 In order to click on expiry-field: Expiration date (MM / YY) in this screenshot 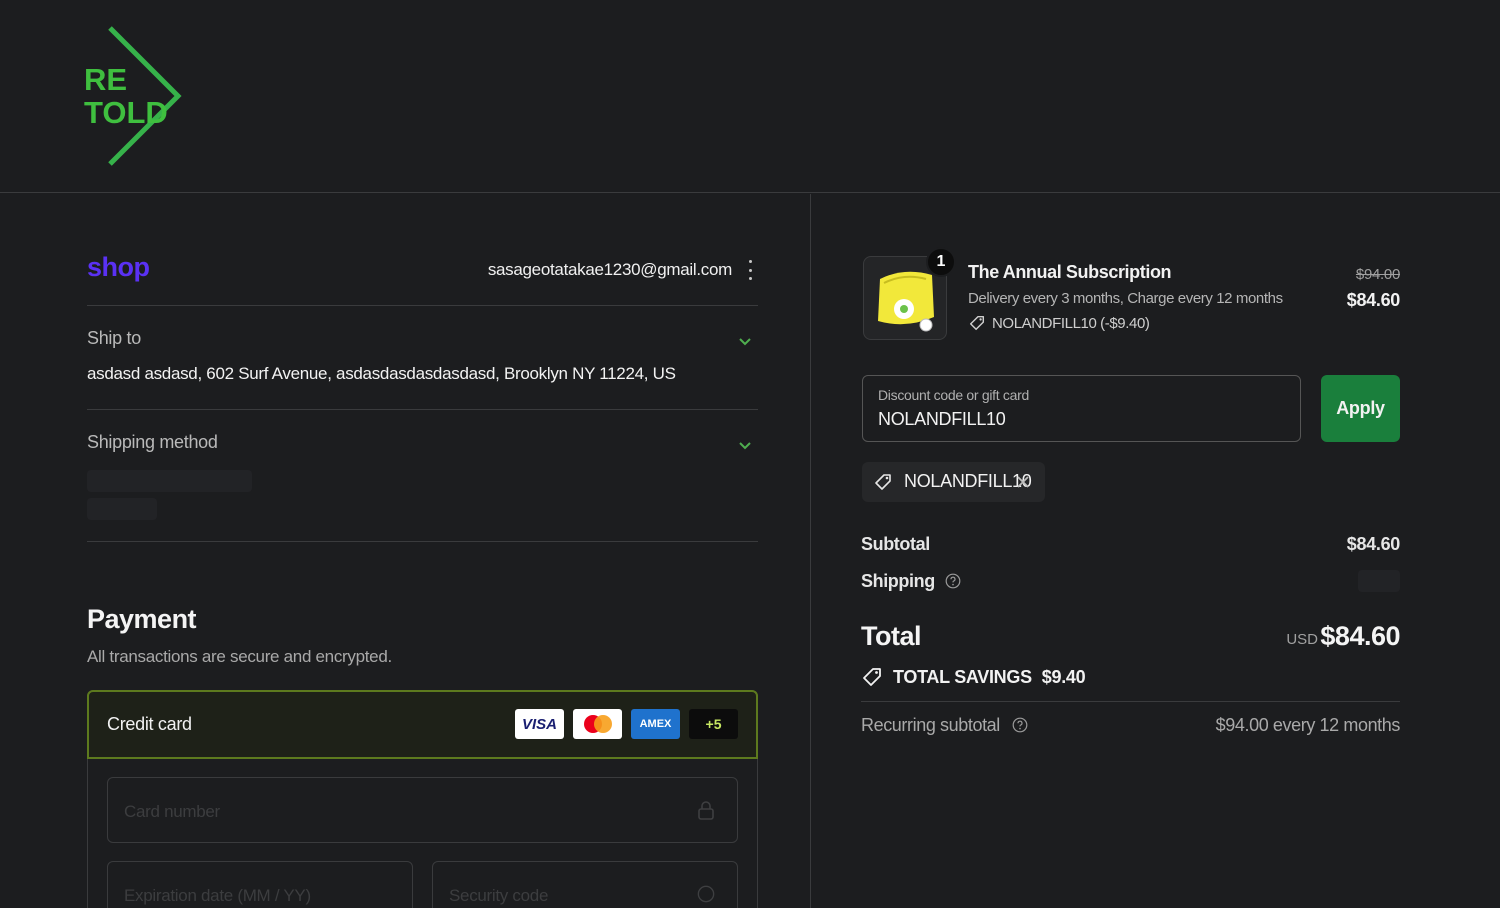, I will do `click(260, 884)`.